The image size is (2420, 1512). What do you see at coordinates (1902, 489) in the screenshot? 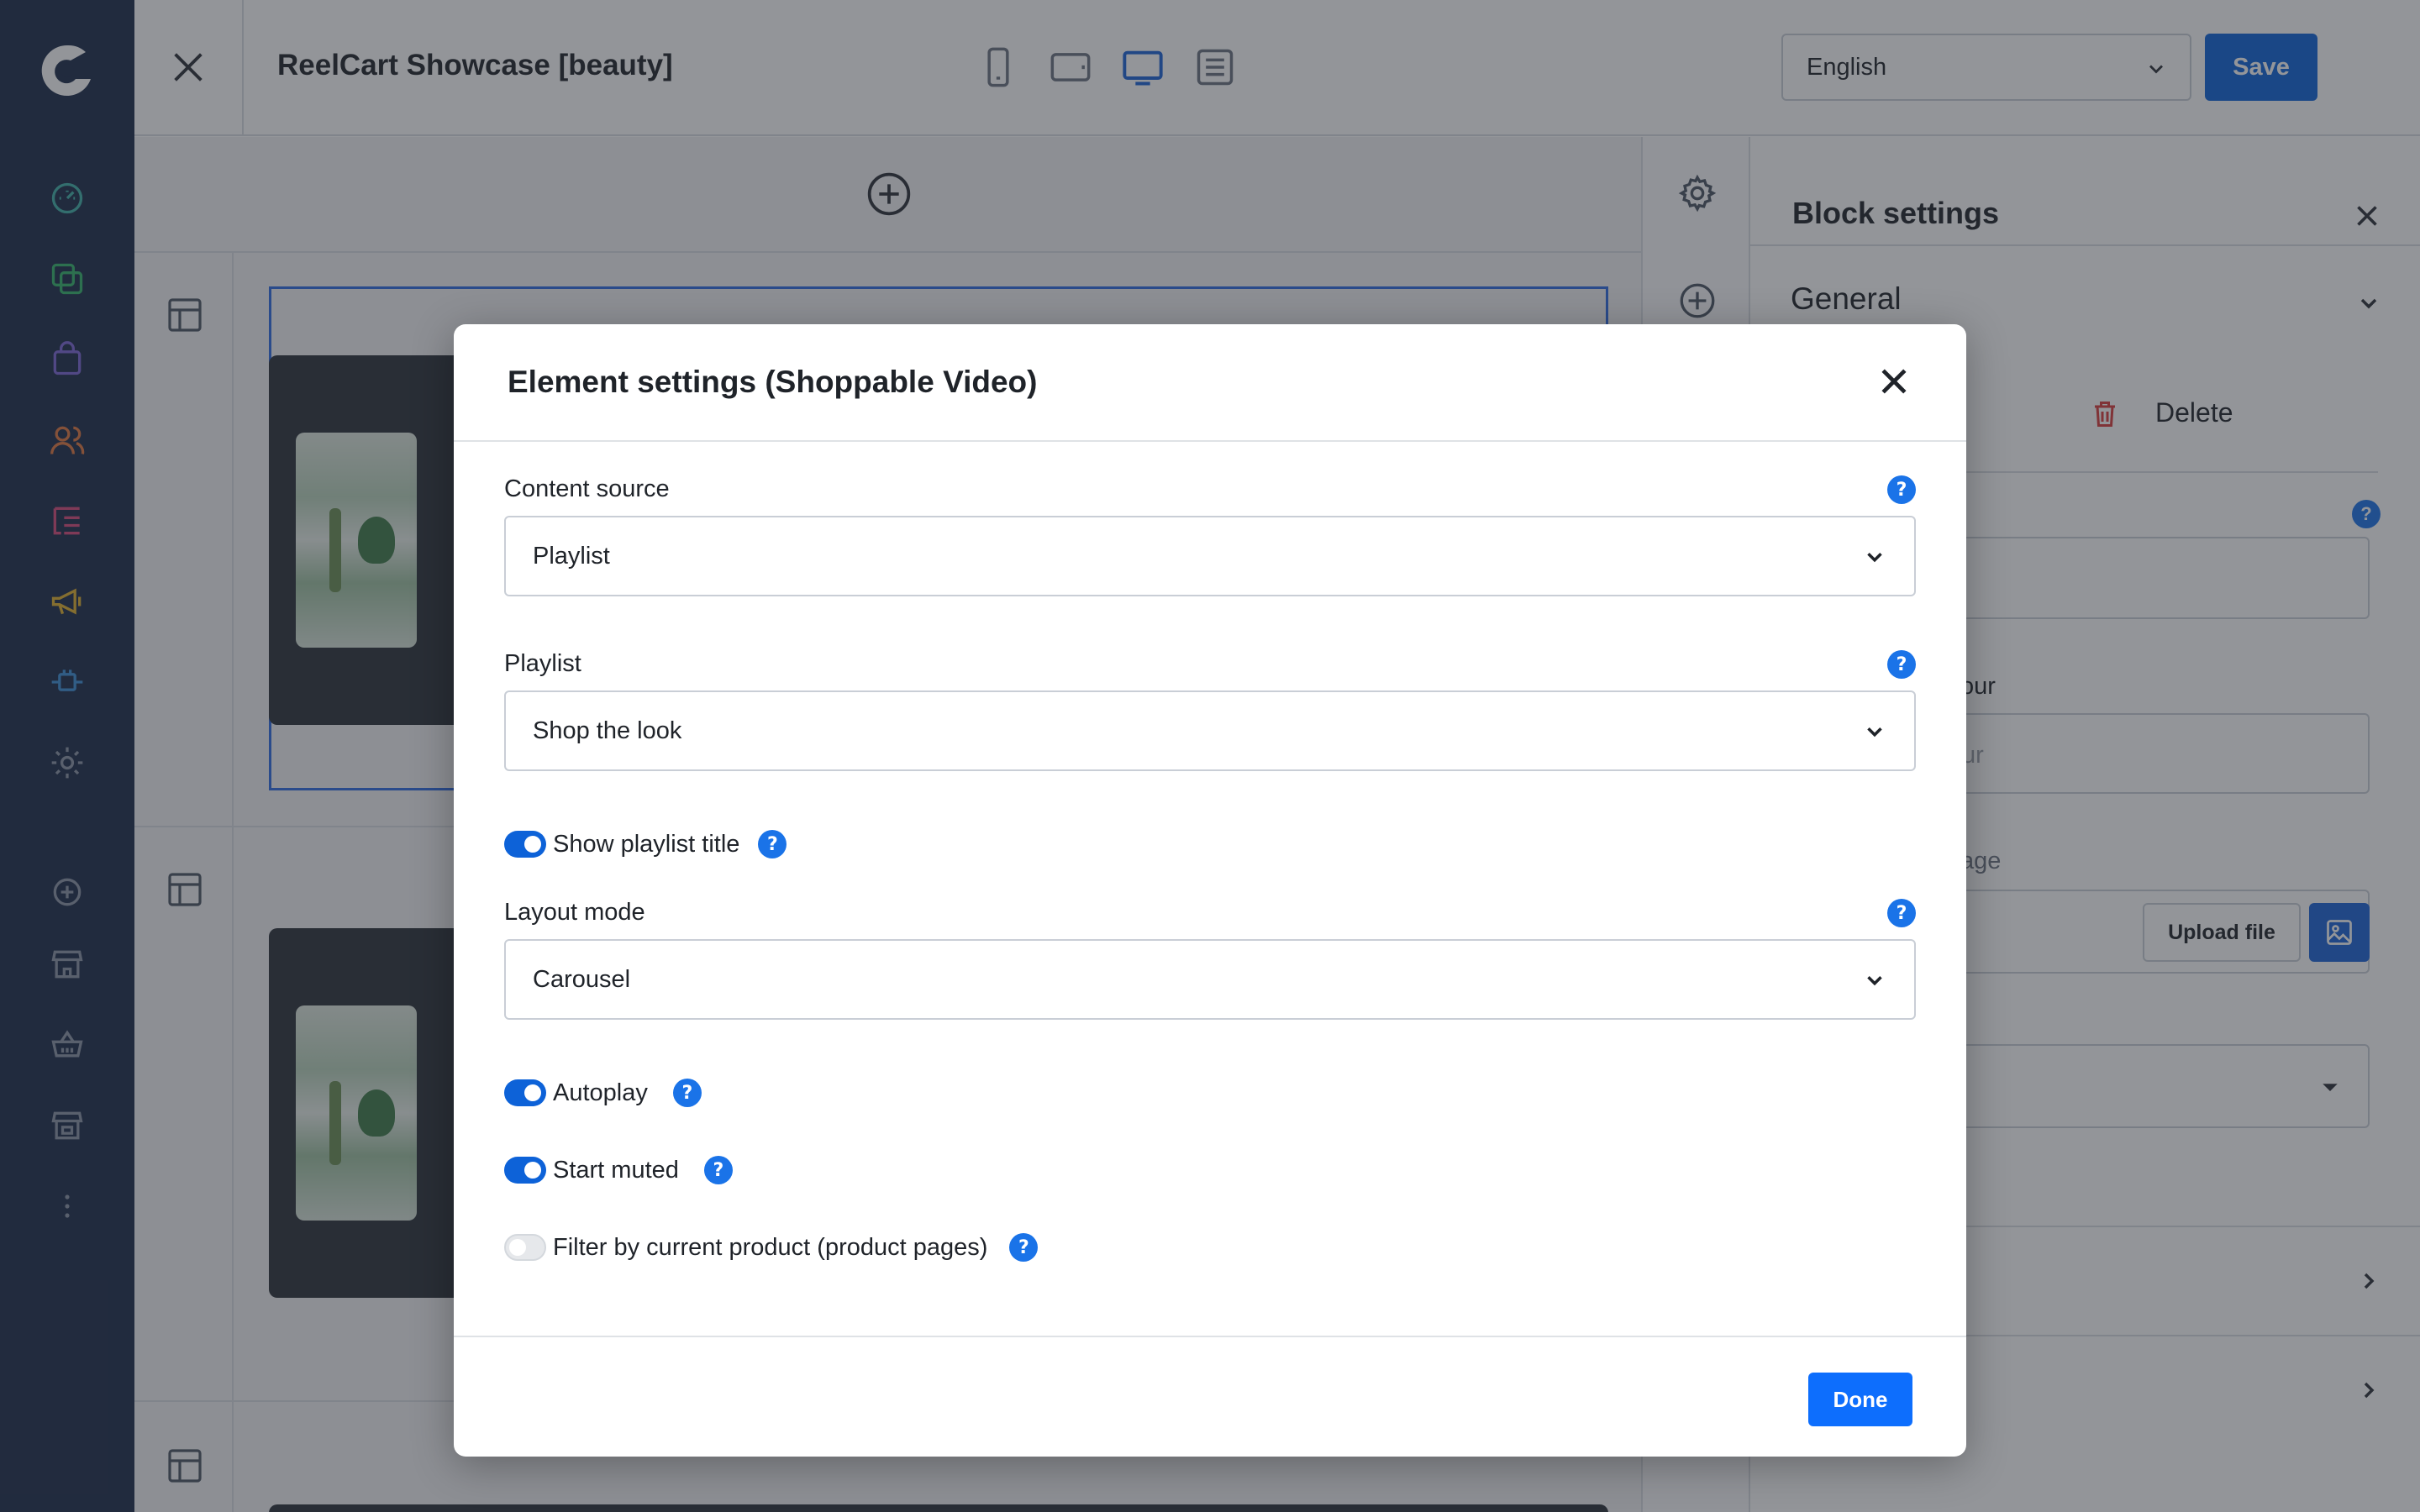
I see `content-source-help-icon: ?` at bounding box center [1902, 489].